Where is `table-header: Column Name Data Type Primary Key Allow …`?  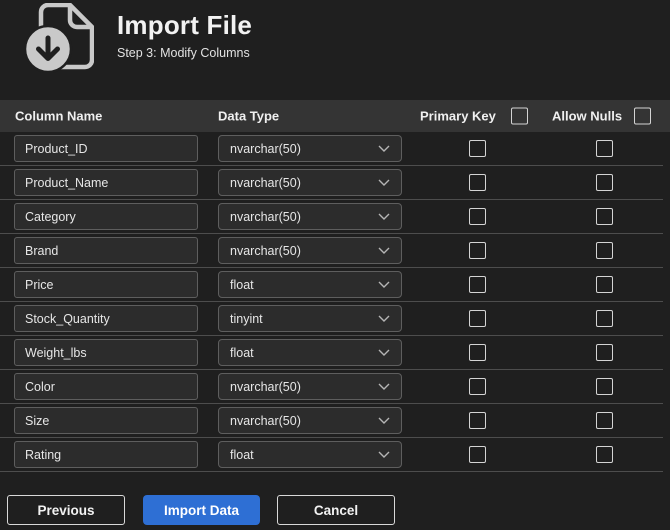
table-header: Column Name Data Type Primary Key Allow … is located at coordinates (335, 116).